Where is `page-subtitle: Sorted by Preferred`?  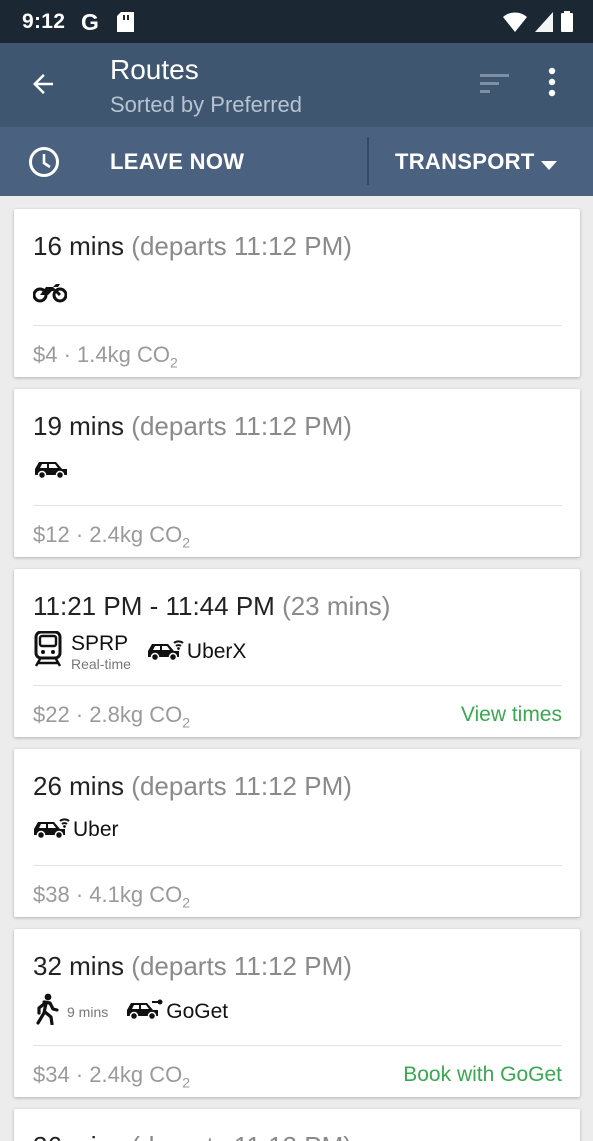
page-subtitle: Sorted by Preferred is located at coordinates (206, 104).